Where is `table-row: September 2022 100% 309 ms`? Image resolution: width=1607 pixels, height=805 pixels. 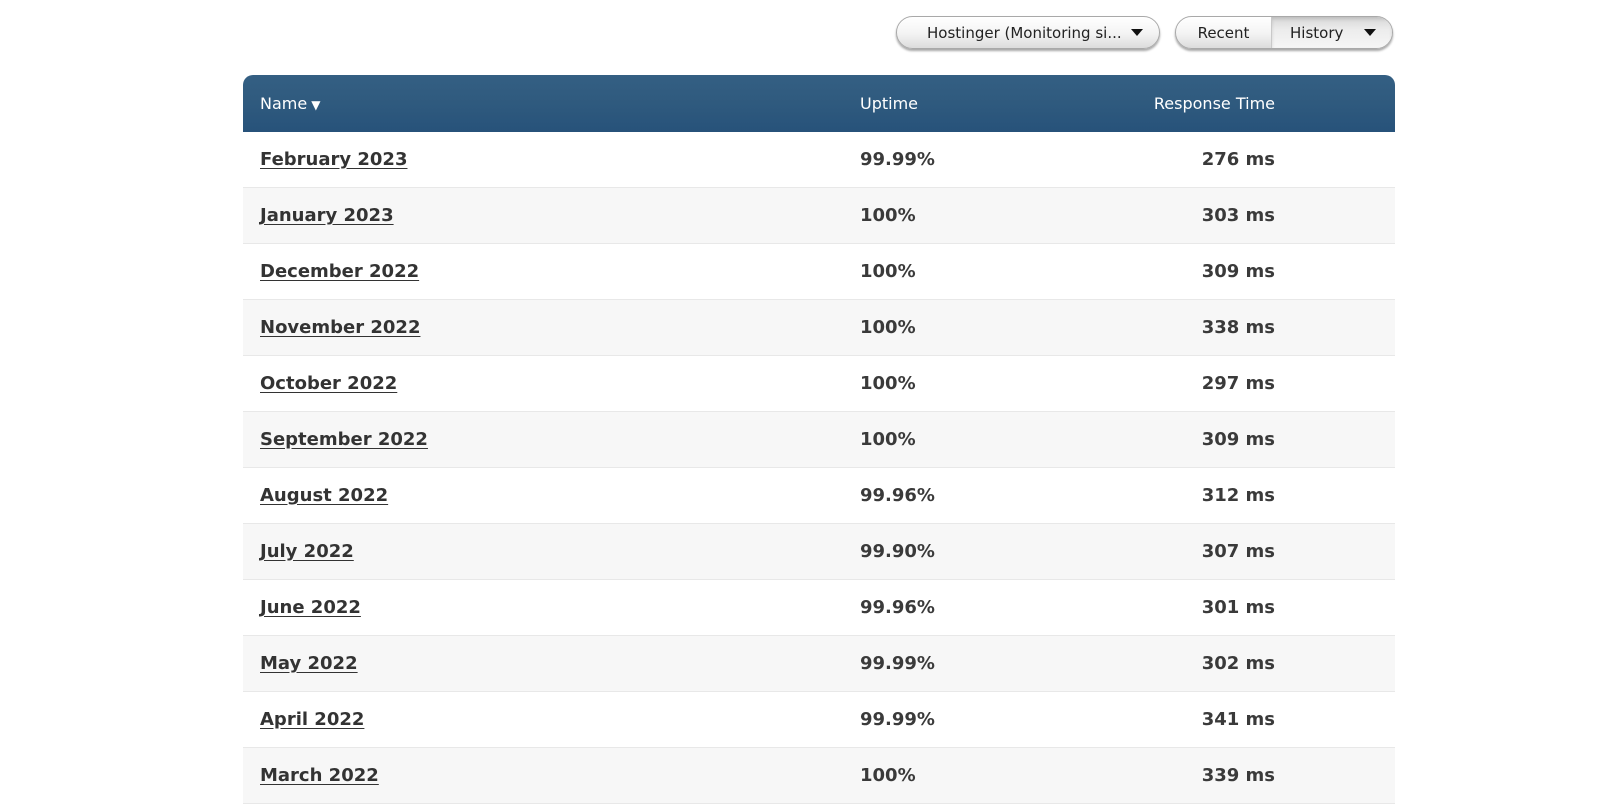 table-row: September 2022 100% 309 ms is located at coordinates (819, 440).